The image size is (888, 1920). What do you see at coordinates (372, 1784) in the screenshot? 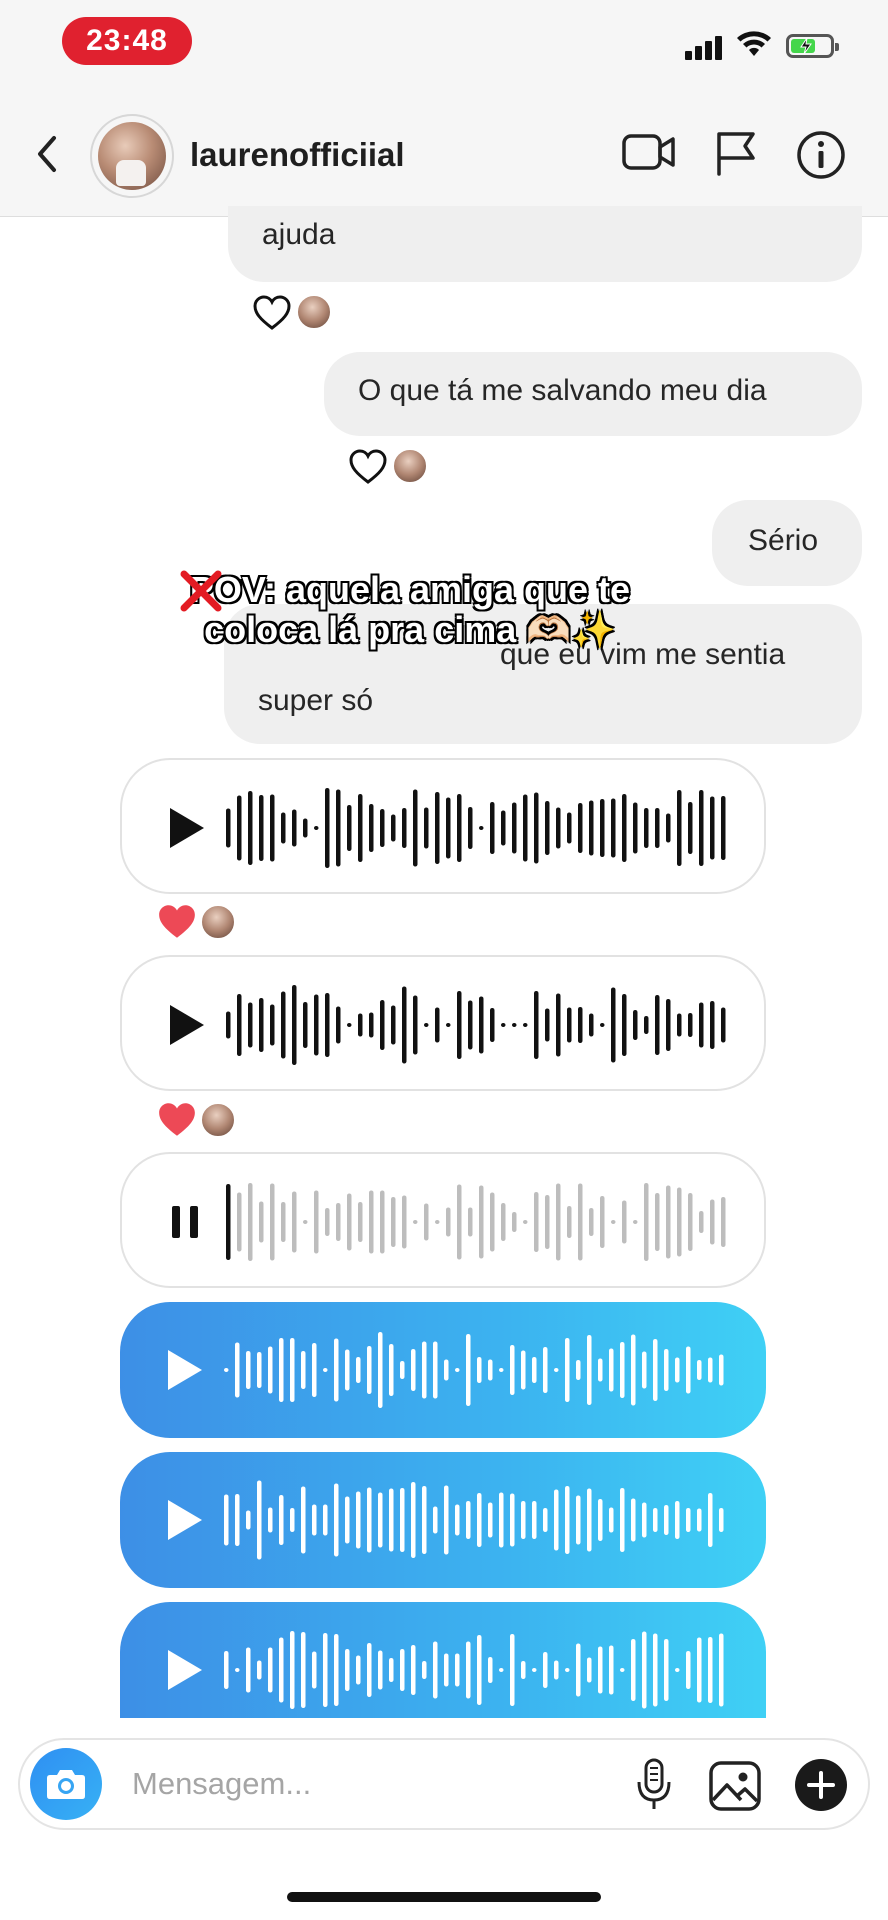
I see `message-input` at bounding box center [372, 1784].